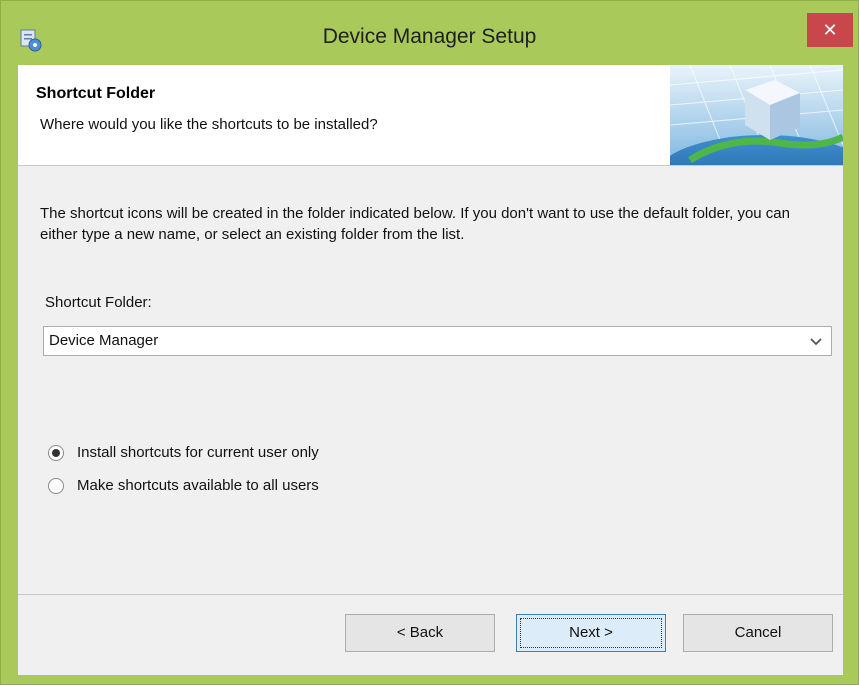 This screenshot has height=685, width=859. Describe the element at coordinates (198, 485) in the screenshot. I see `radio-label-all-users: Make shortcuts available to all users` at that location.